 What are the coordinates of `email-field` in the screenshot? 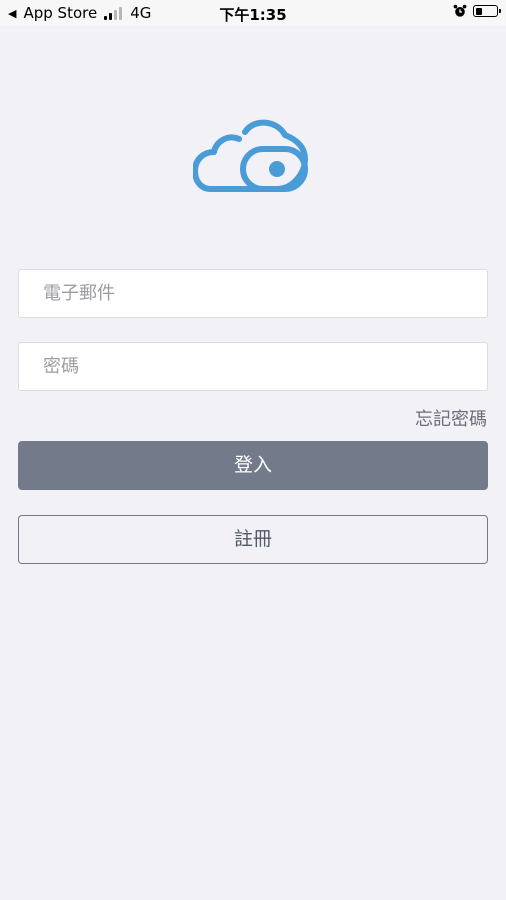 It's located at (253, 293).